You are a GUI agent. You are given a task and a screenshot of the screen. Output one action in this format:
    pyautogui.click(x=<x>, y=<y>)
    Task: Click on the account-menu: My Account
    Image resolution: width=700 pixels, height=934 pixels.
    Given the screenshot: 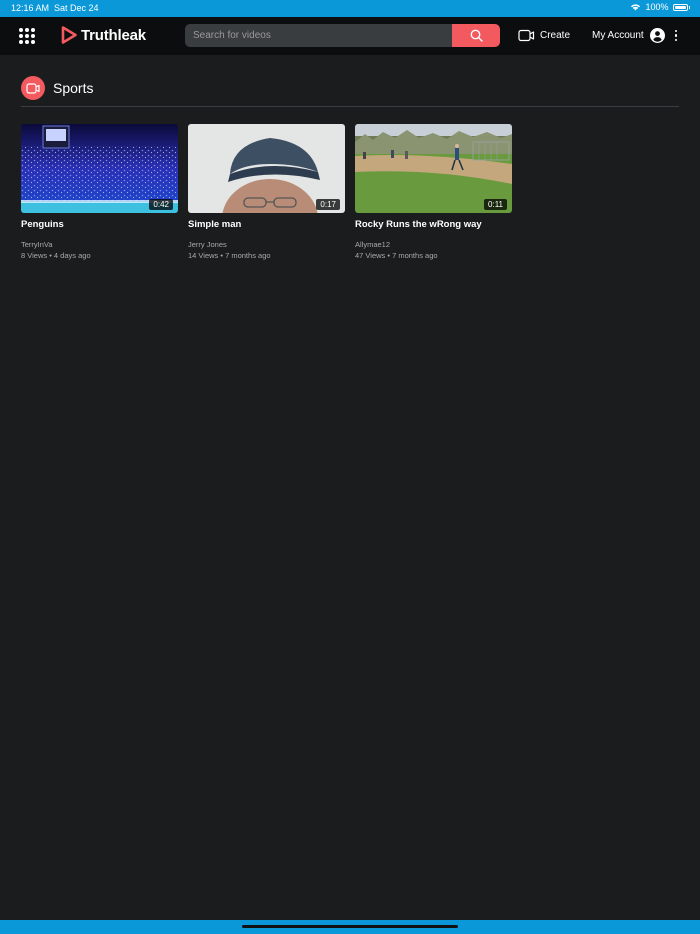 What is the action you would take?
    pyautogui.click(x=635, y=35)
    